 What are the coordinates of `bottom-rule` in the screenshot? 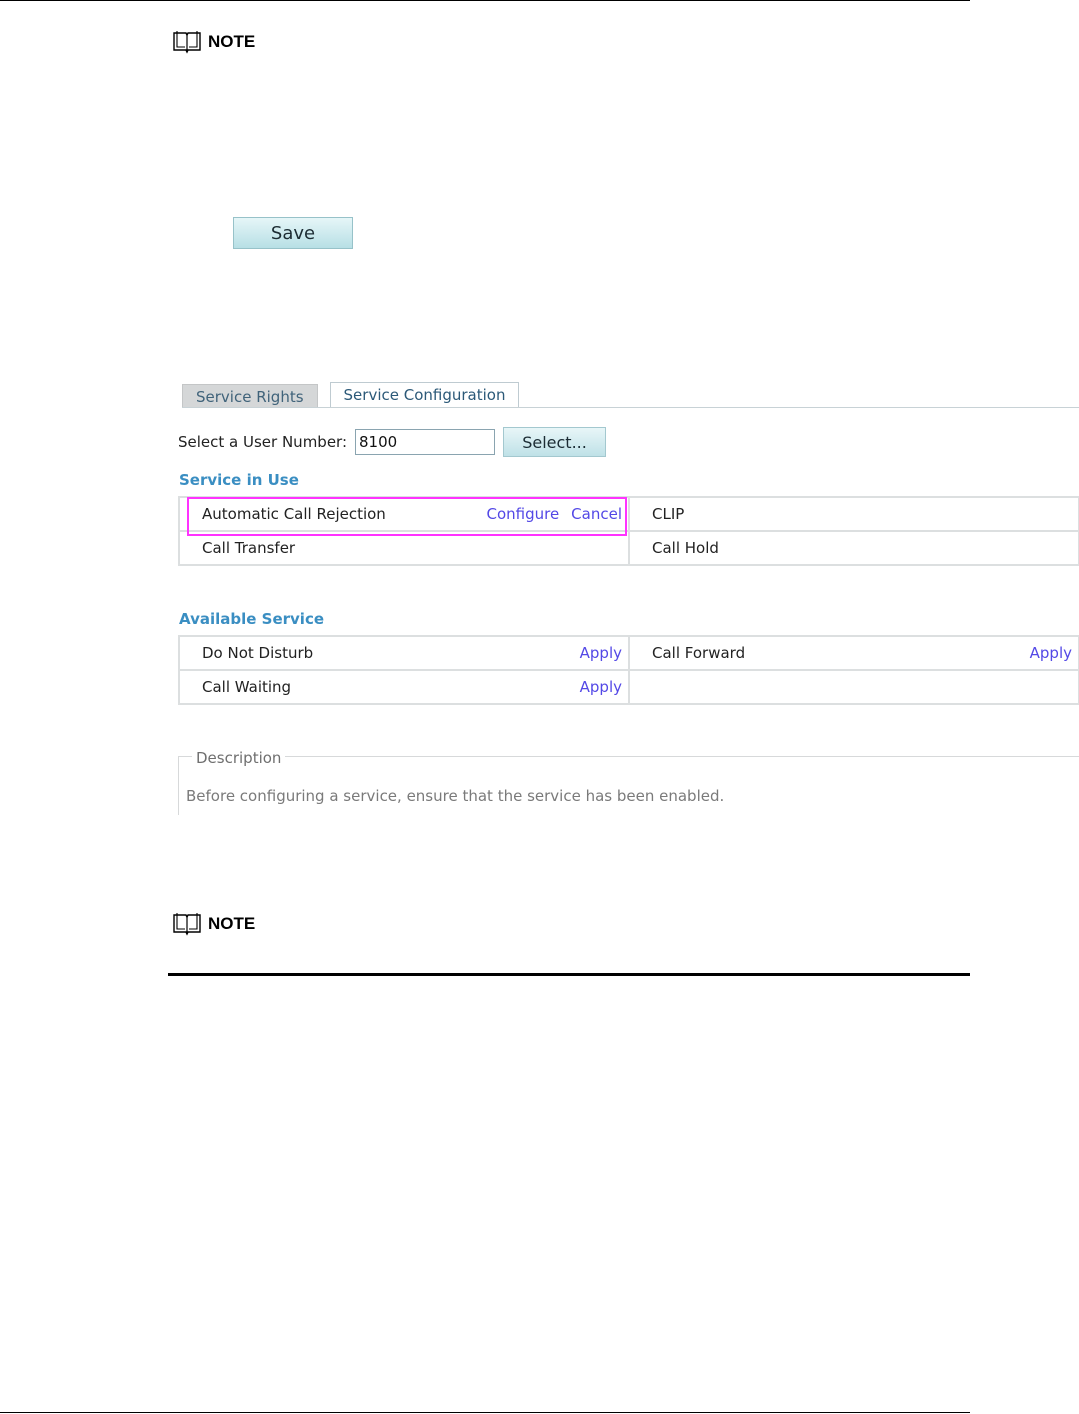 It's located at (485, 1412).